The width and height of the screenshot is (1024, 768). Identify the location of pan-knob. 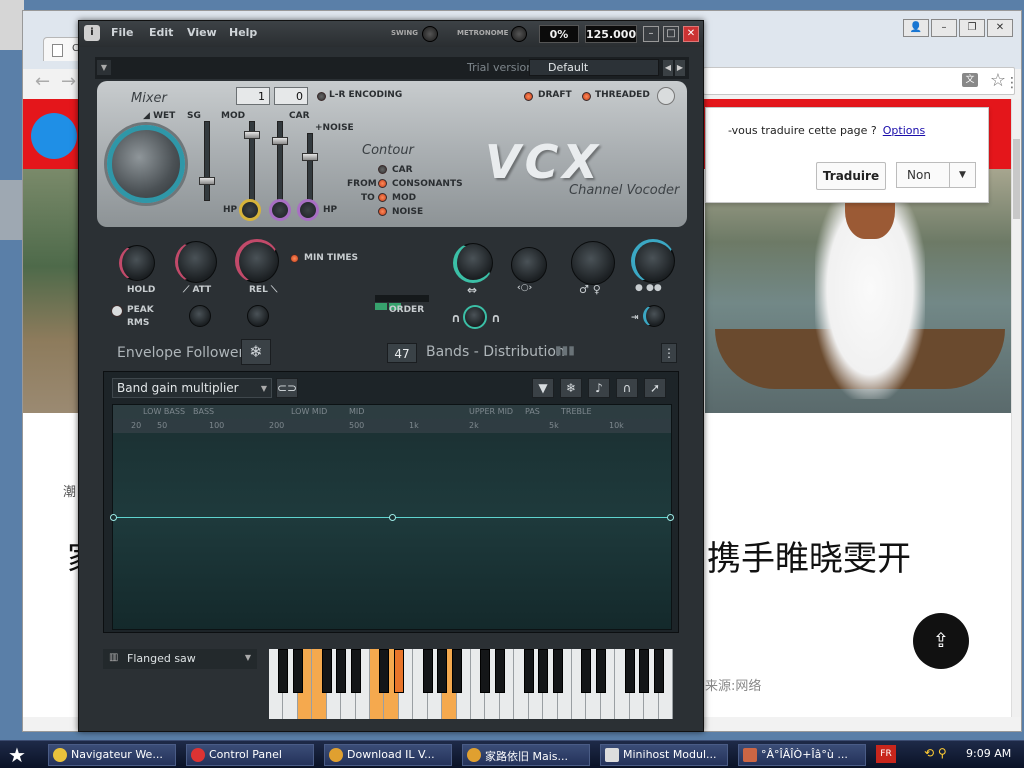
(654, 316).